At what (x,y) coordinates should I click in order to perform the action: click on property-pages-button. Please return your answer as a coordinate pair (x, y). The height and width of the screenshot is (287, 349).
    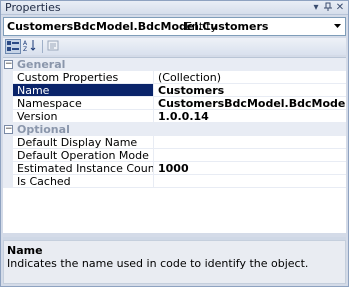
    Looking at the image, I should click on (54, 46).